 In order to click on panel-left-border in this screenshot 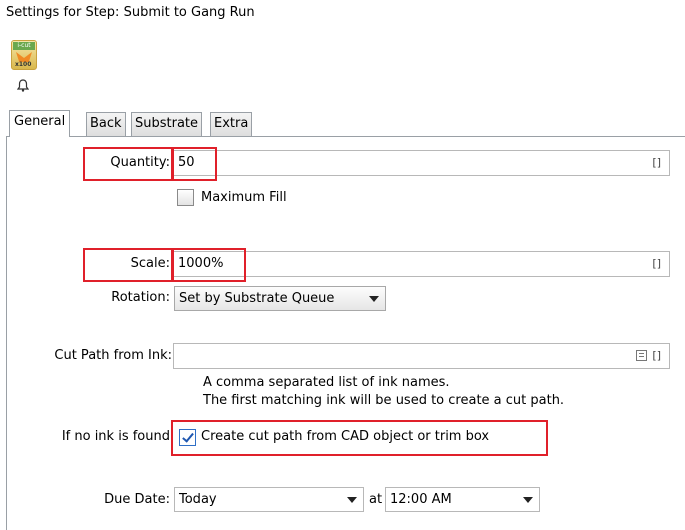, I will do `click(6, 333)`.